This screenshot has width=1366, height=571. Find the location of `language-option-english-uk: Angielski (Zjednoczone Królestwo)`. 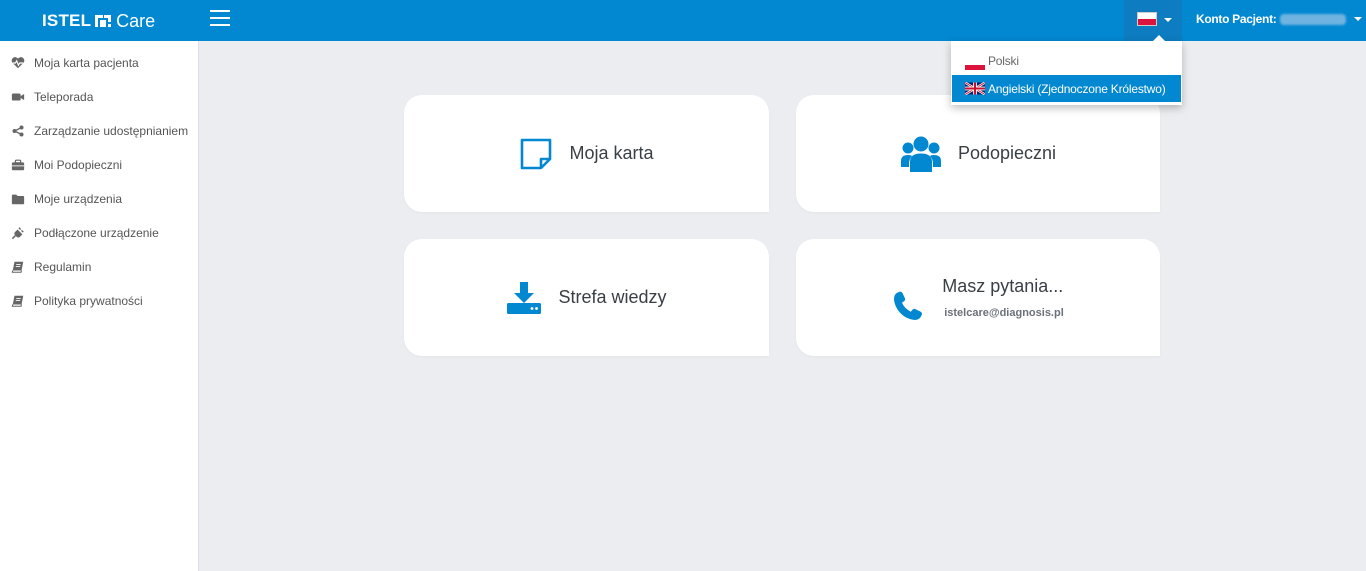

language-option-english-uk: Angielski (Zjednoczone Królestwo) is located at coordinates (1066, 88).